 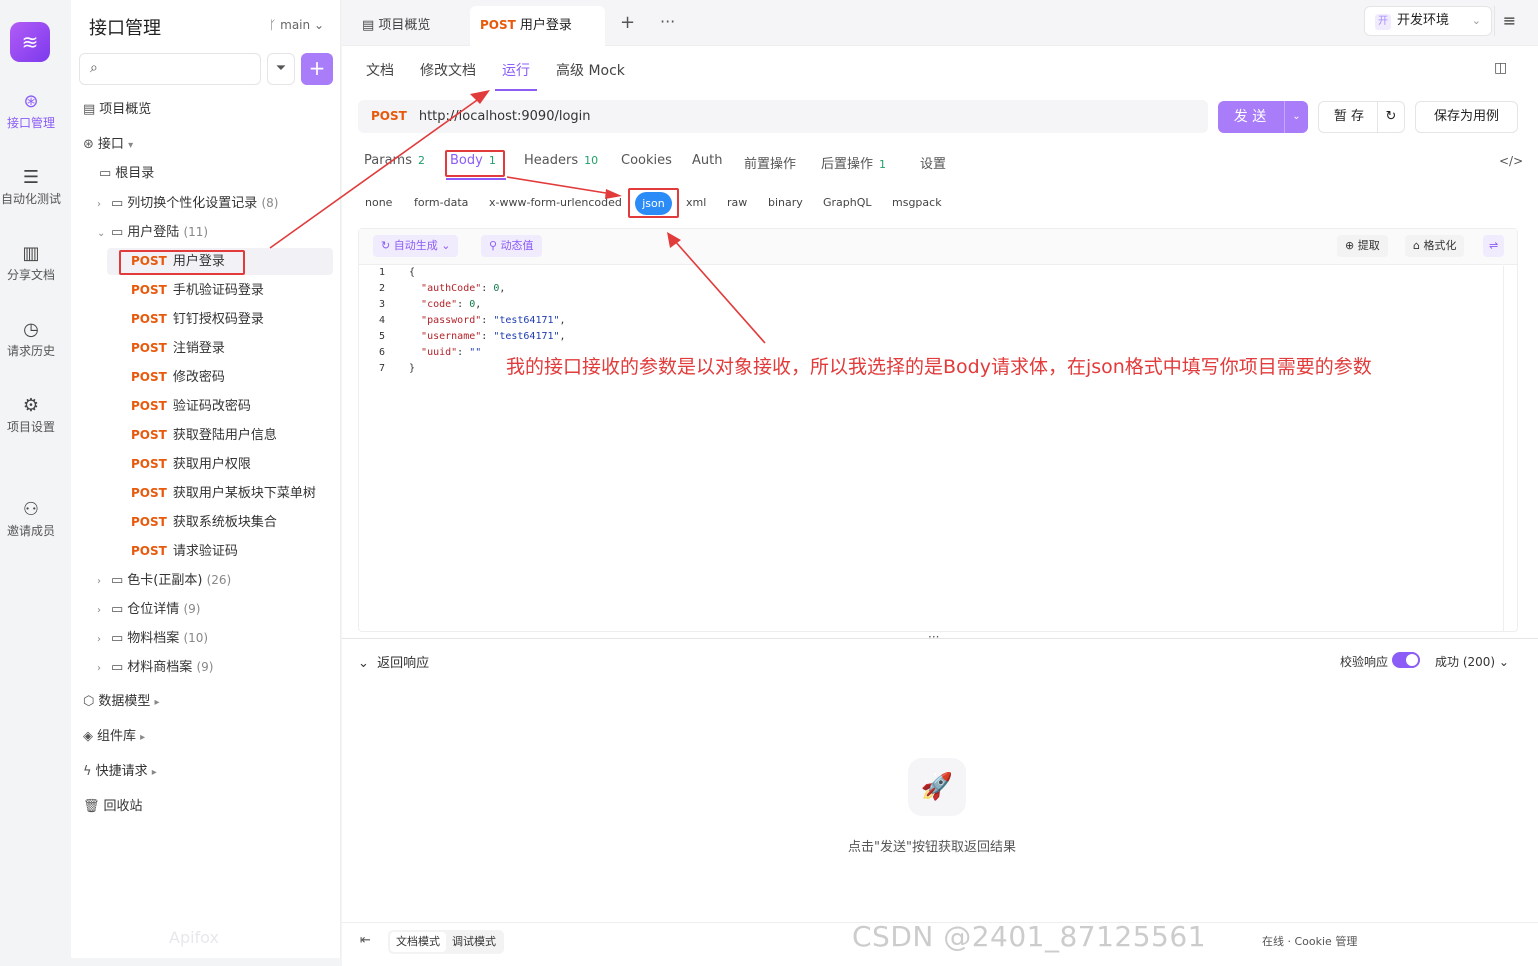 What do you see at coordinates (113, 807) in the screenshot?
I see `sidebar-trash: 🗑 回收站` at bounding box center [113, 807].